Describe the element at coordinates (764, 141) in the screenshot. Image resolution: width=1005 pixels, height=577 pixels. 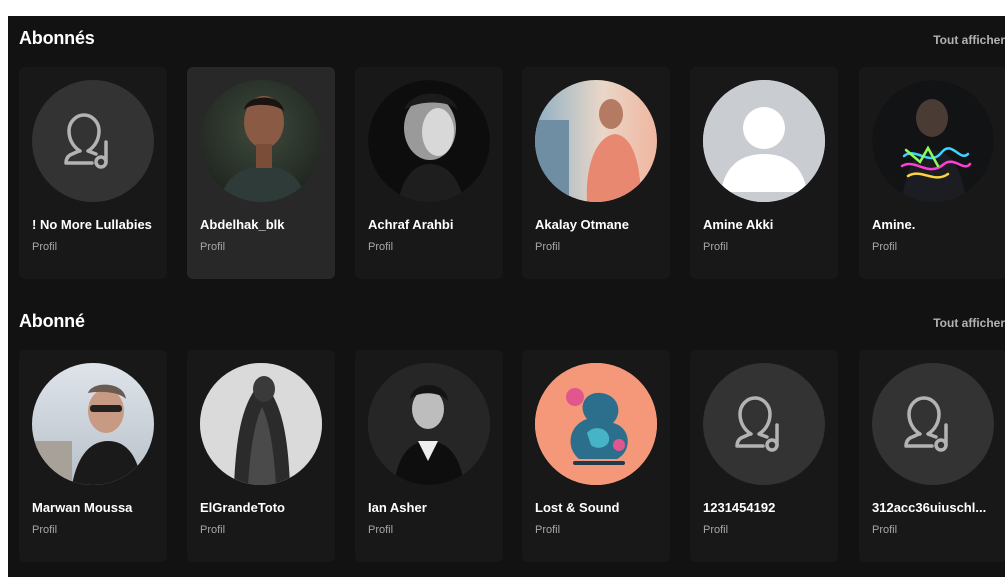
I see `default-silhouette-icon` at that location.